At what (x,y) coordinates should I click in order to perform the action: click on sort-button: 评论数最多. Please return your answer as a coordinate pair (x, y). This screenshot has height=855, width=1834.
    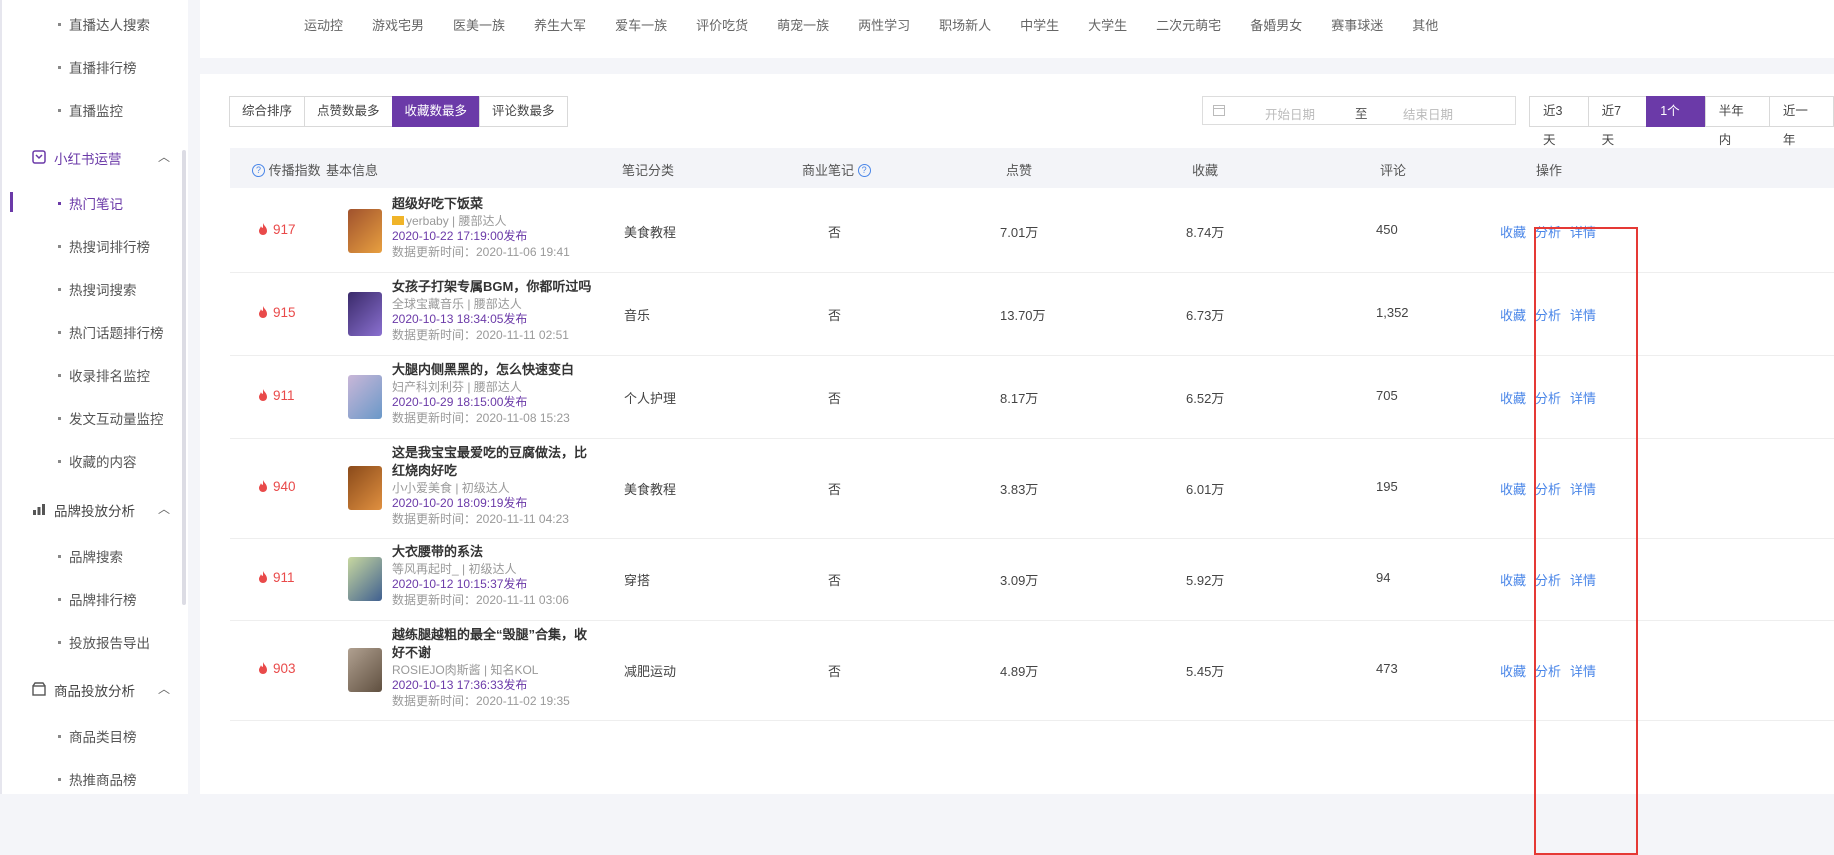
    Looking at the image, I should click on (523, 111).